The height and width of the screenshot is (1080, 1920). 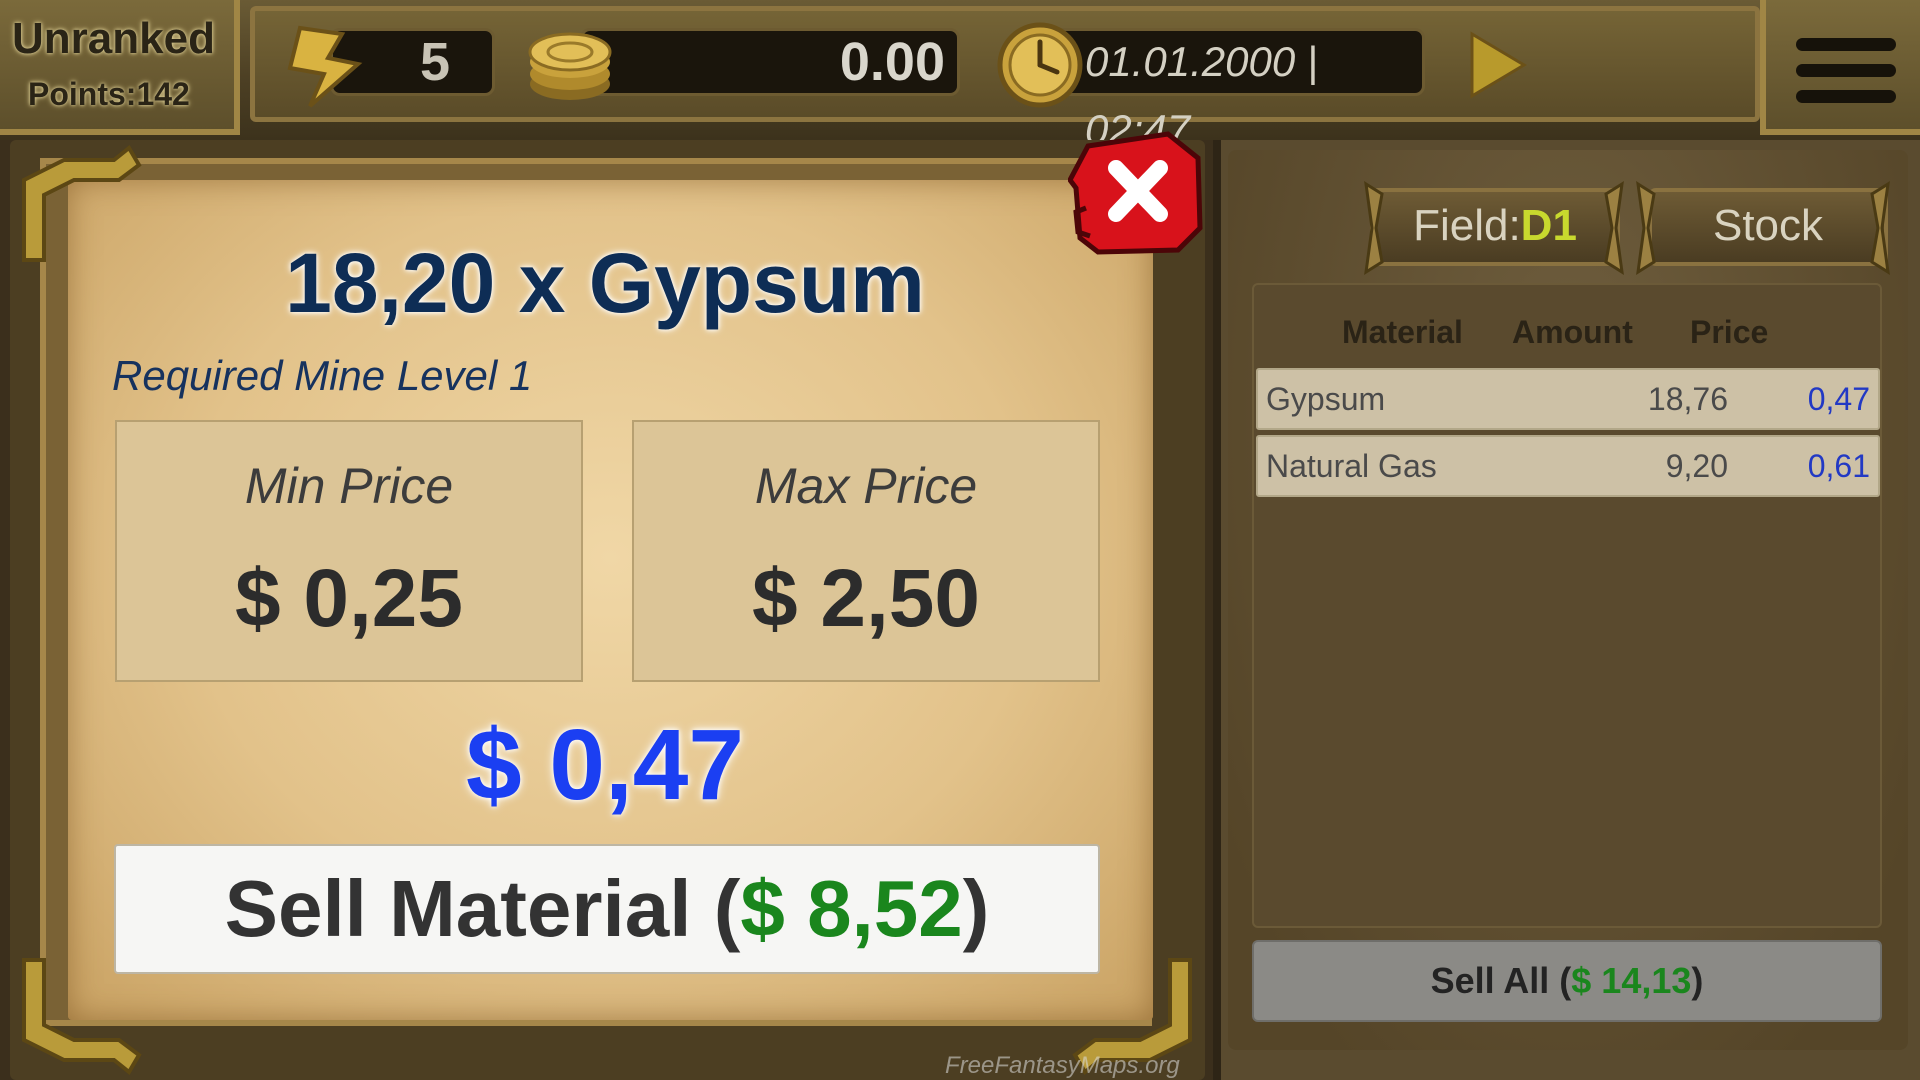 What do you see at coordinates (605, 283) in the screenshot?
I see `dialog-title: 18,20 x Gypsum` at bounding box center [605, 283].